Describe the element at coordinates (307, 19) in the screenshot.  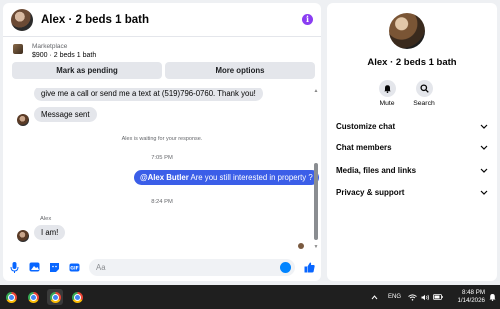
I see `info-icon: i` at that location.